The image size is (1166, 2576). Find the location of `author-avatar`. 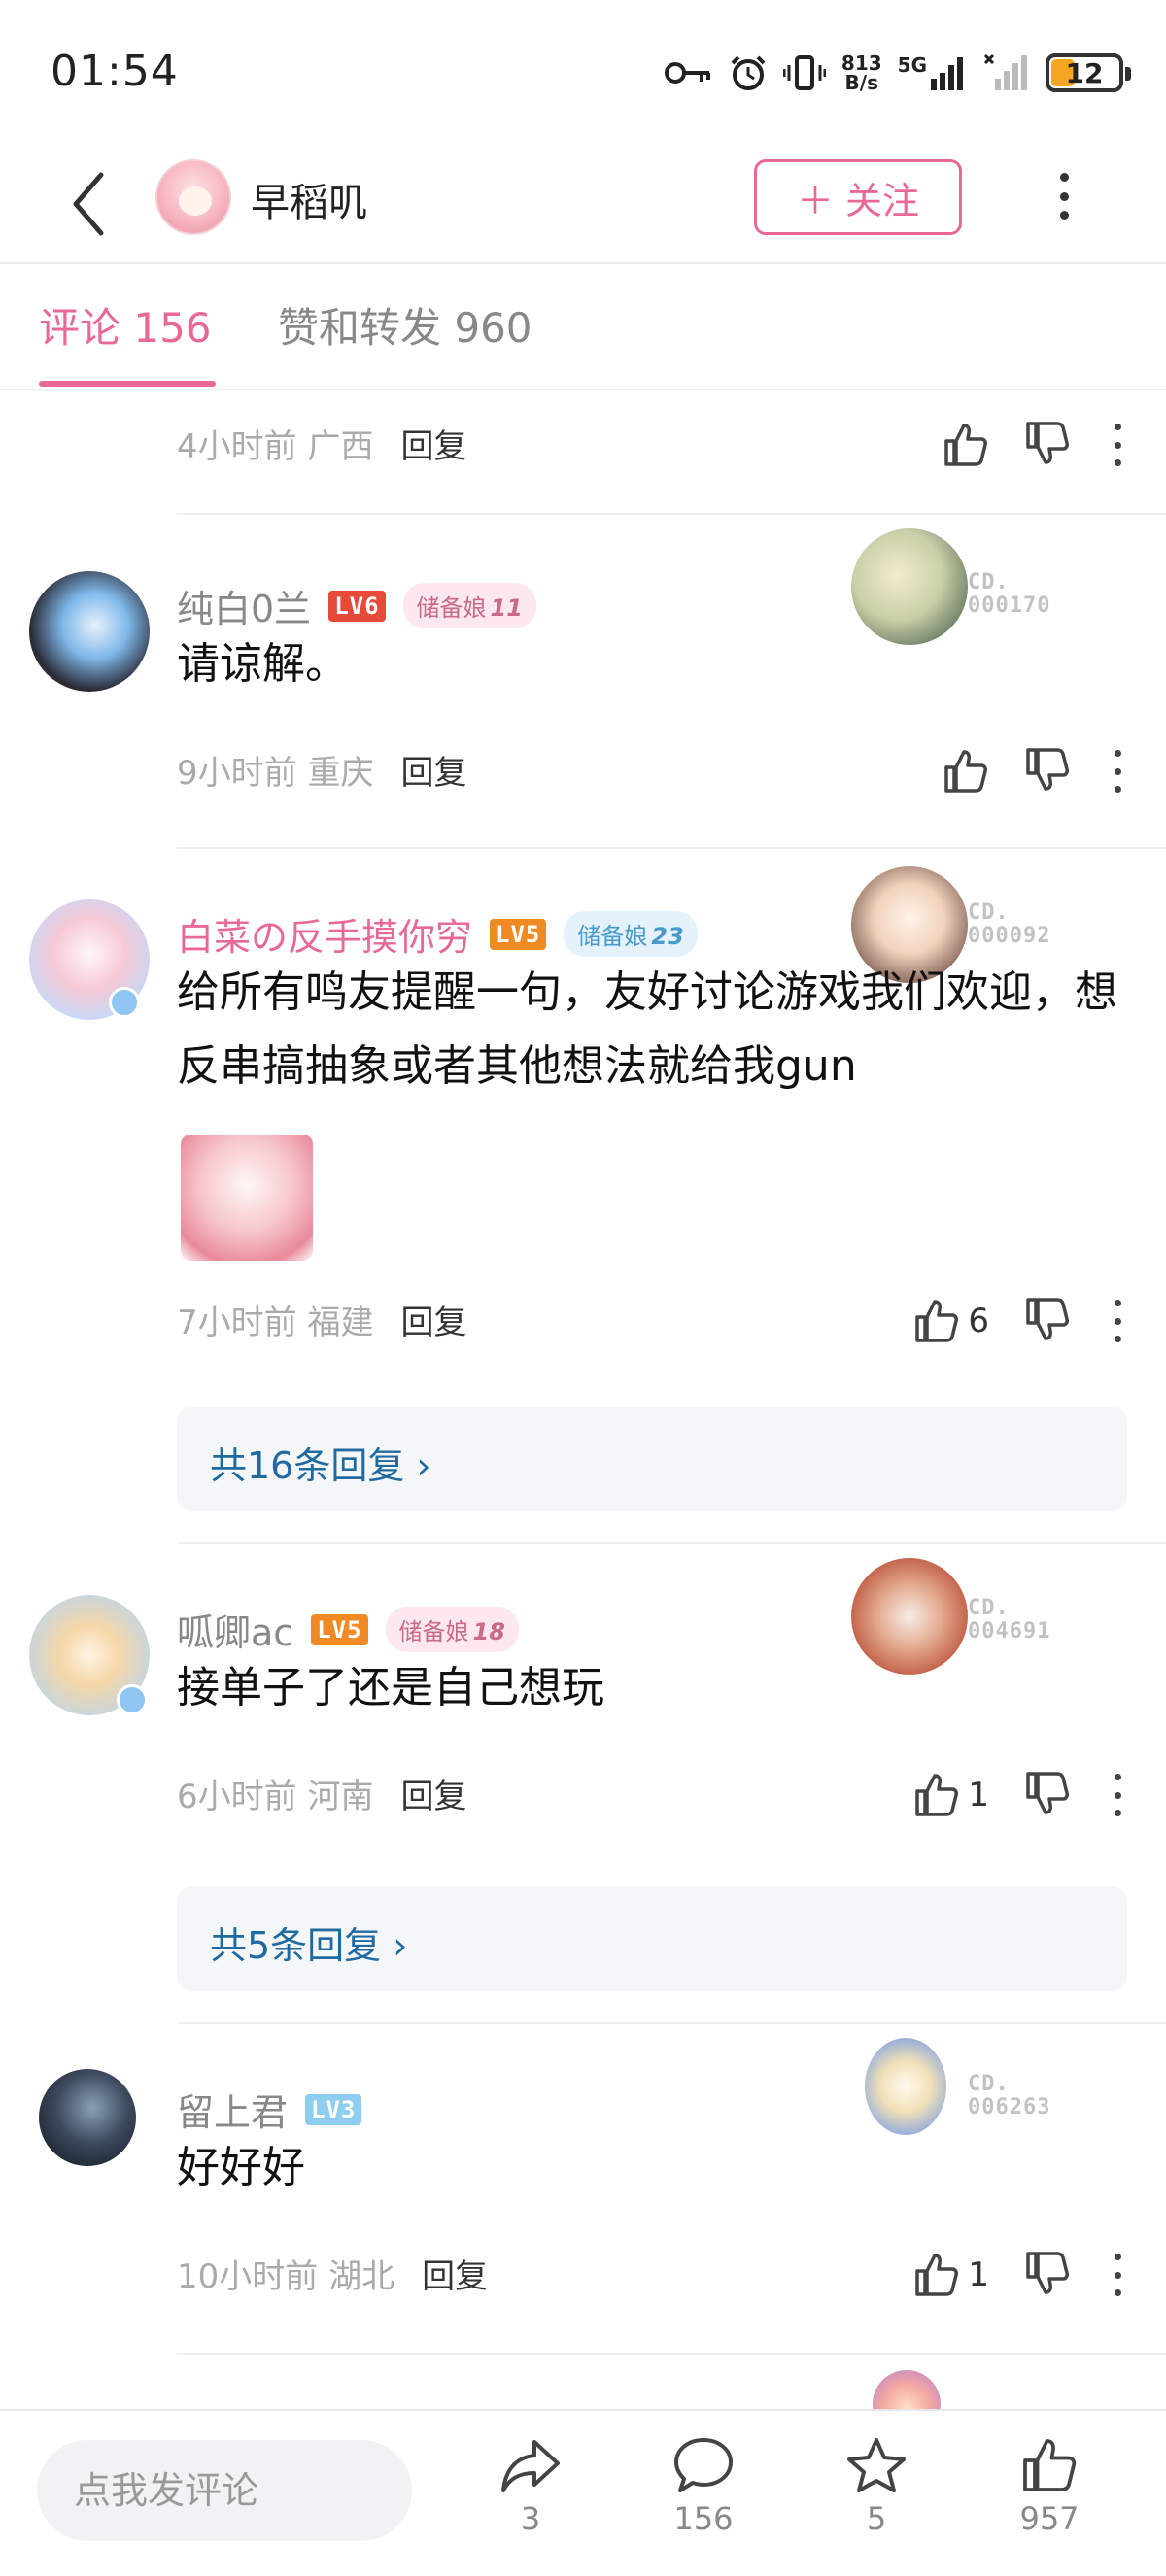

author-avatar is located at coordinates (193, 197).